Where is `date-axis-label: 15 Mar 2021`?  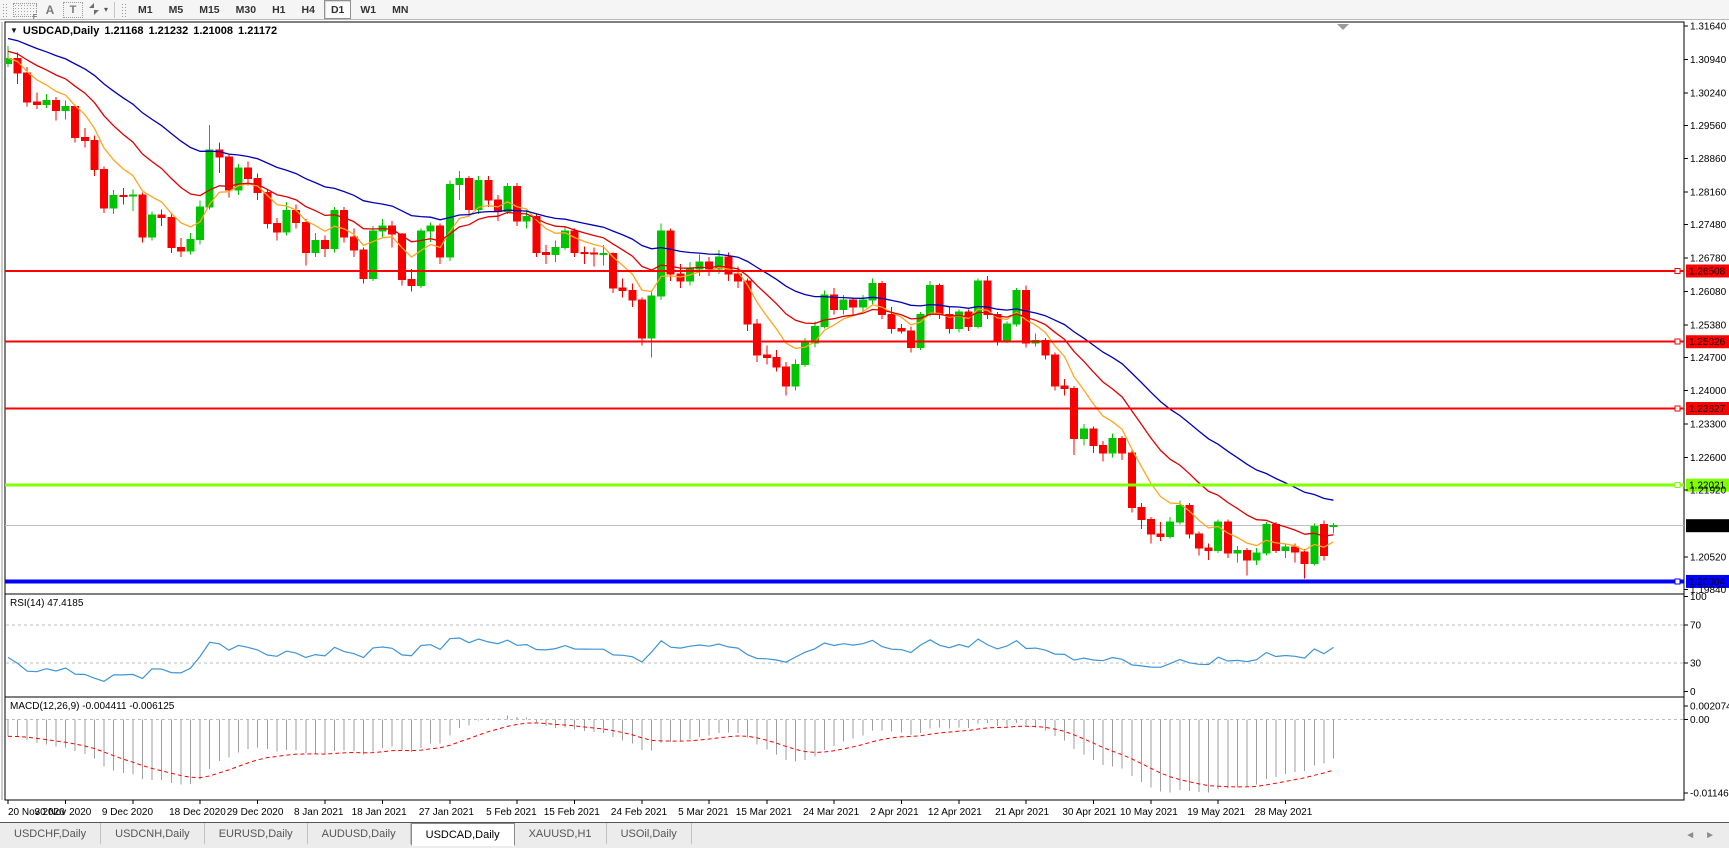 date-axis-label: 15 Mar 2021 is located at coordinates (764, 812).